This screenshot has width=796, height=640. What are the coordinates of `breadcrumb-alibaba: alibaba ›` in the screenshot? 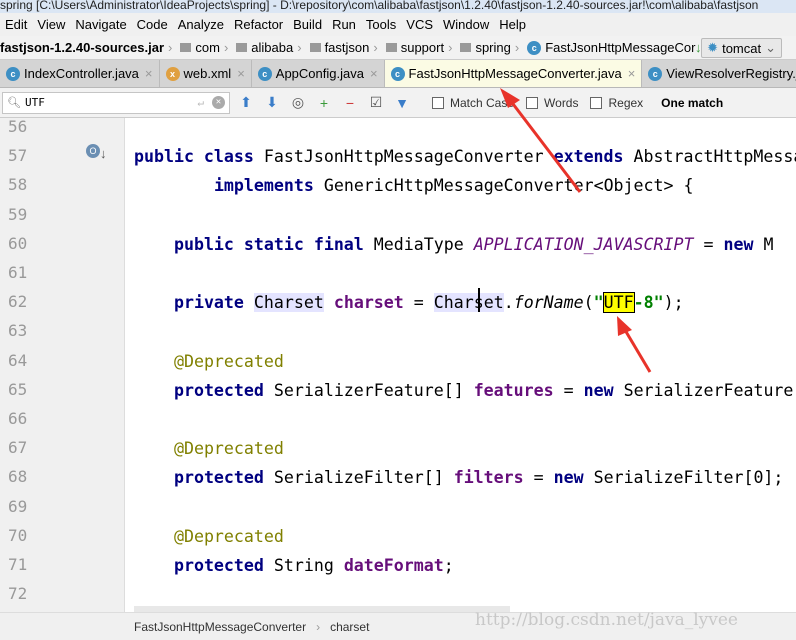 It's located at (270, 47).